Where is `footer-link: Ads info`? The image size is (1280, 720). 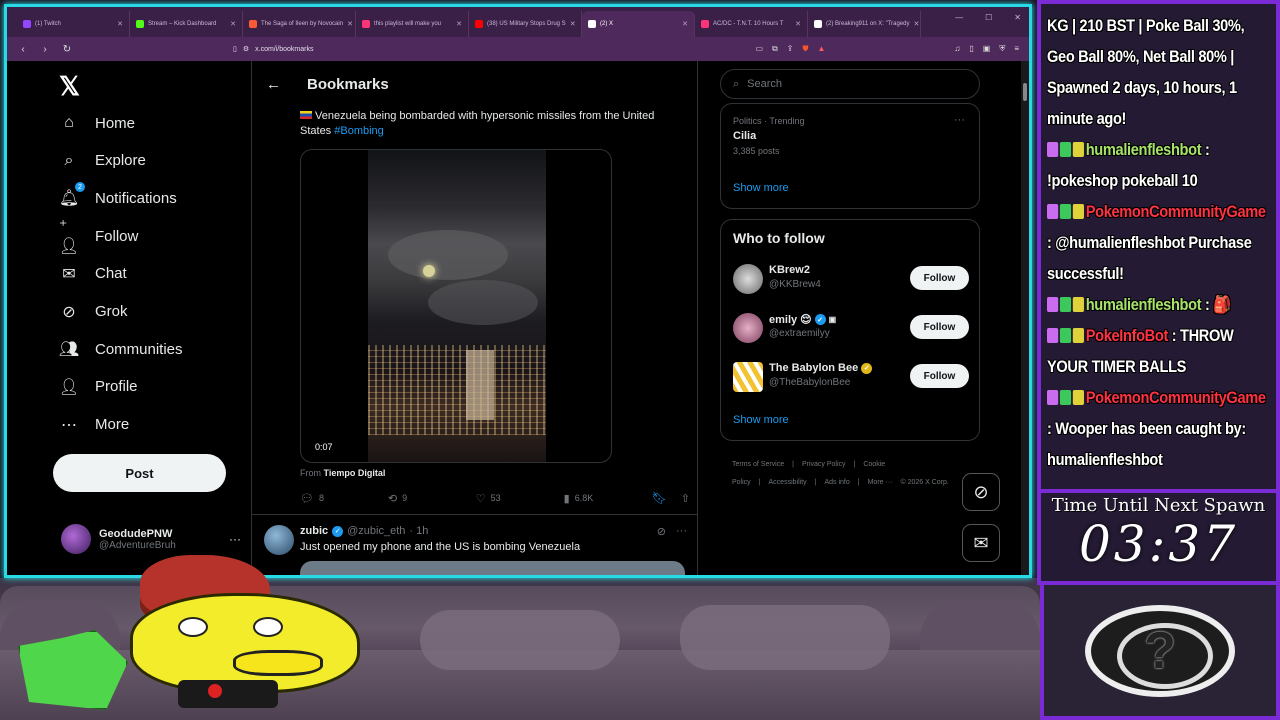
footer-link: Ads info is located at coordinates (836, 482).